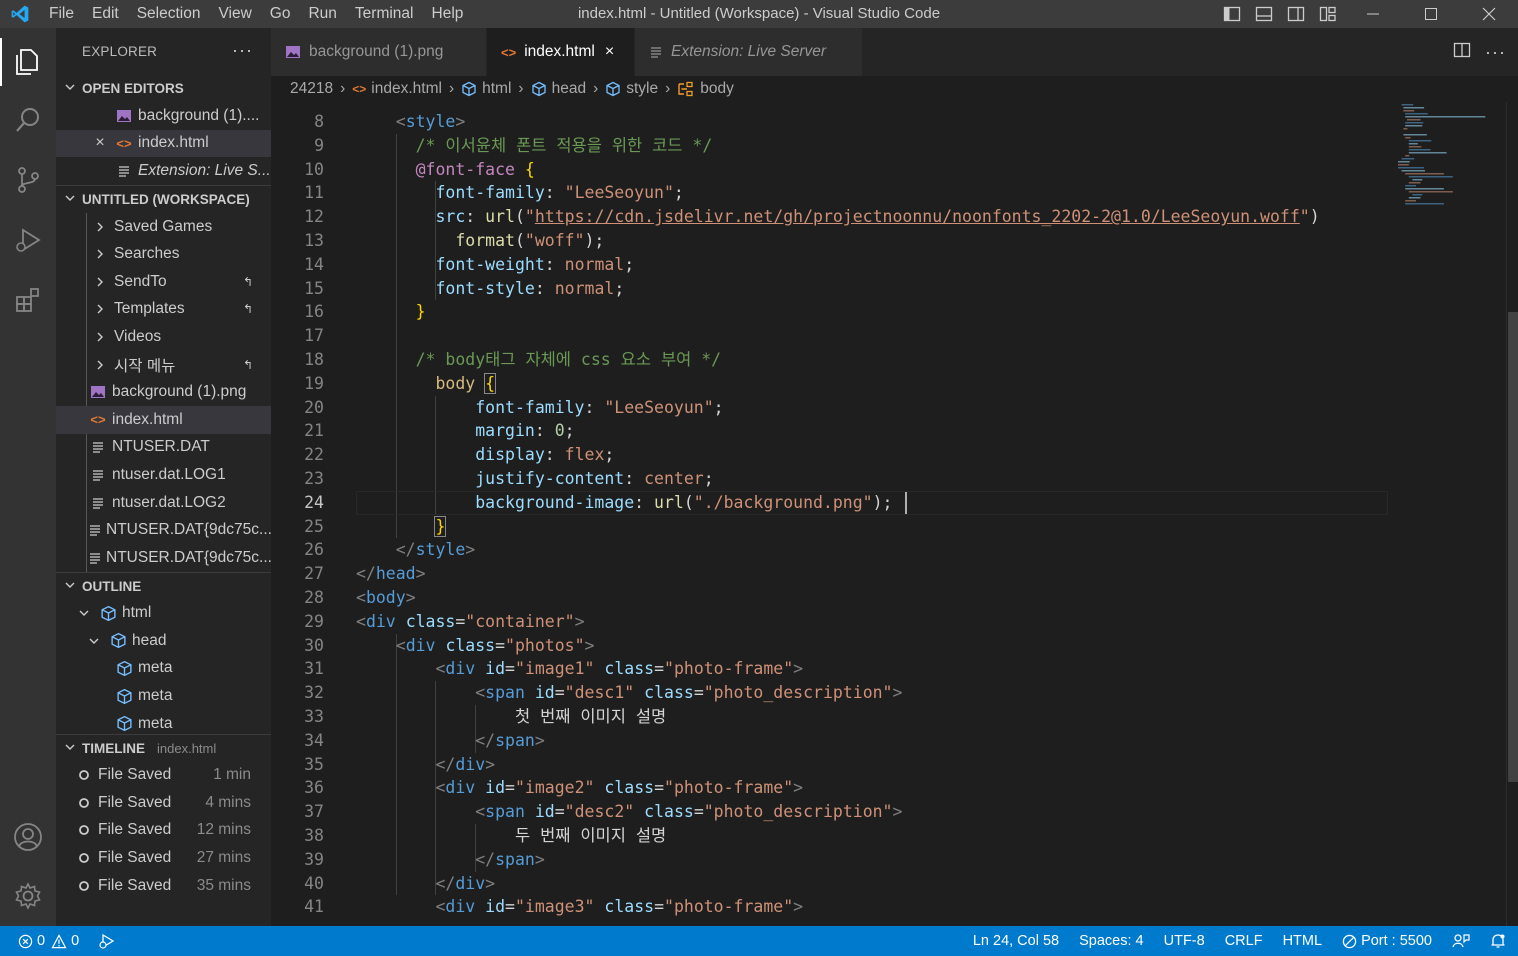  I want to click on title-actions, so click(1367, 14).